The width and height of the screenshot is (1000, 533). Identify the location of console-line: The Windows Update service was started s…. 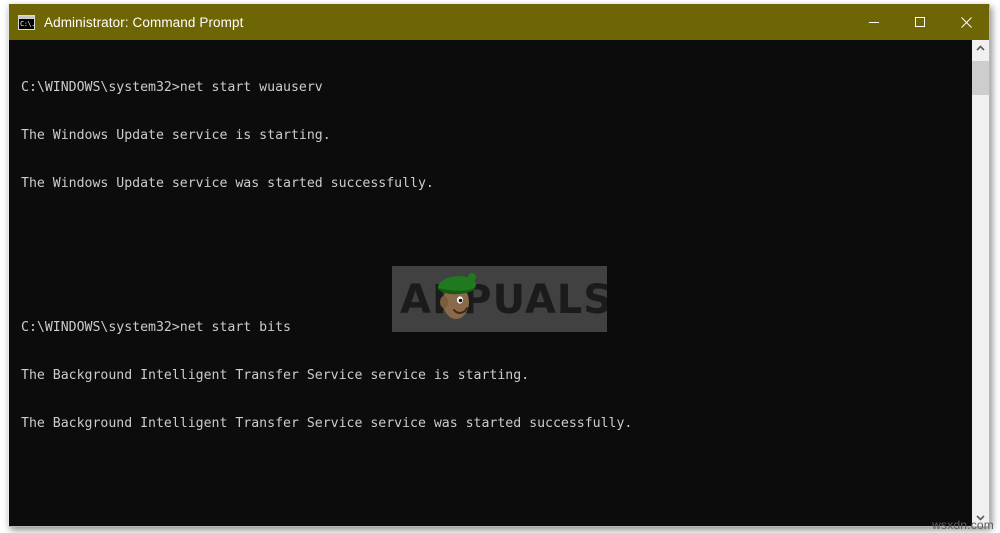
(227, 183).